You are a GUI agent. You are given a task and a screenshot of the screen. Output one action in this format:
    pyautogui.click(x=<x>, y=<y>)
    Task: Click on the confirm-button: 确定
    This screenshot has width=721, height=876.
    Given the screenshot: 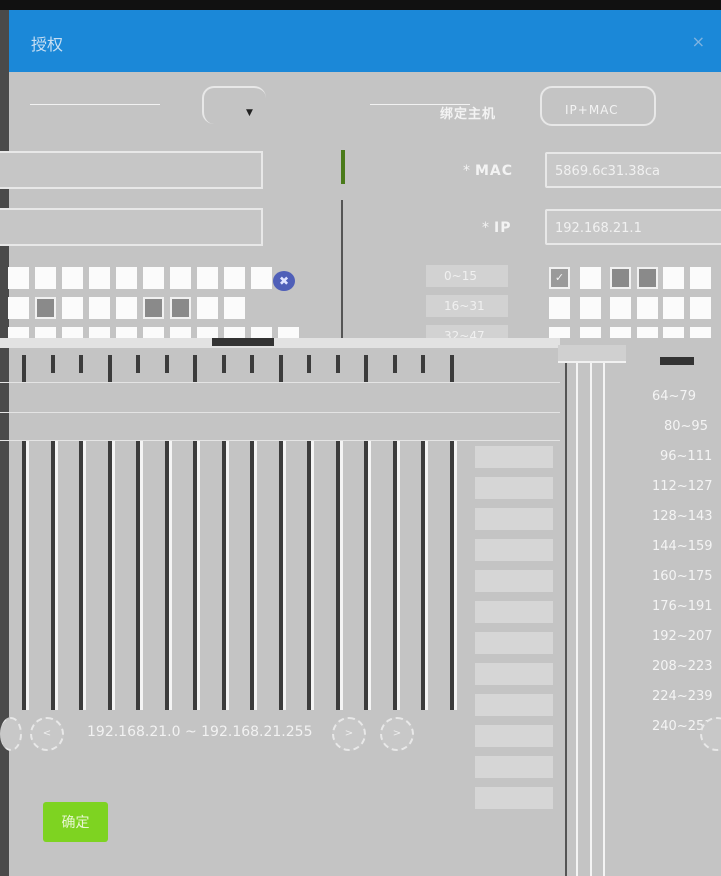 What is the action you would take?
    pyautogui.click(x=75, y=822)
    